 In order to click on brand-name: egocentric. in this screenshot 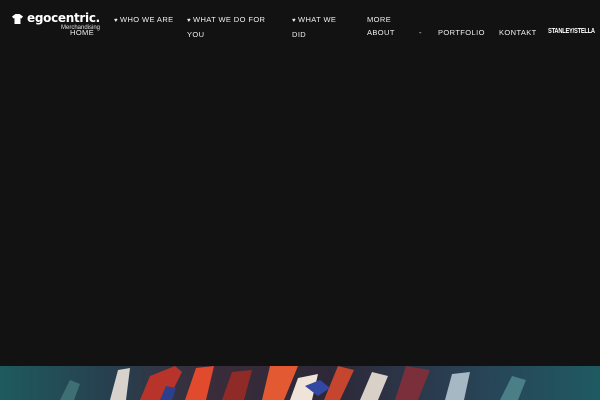, I will do `click(63, 18)`.